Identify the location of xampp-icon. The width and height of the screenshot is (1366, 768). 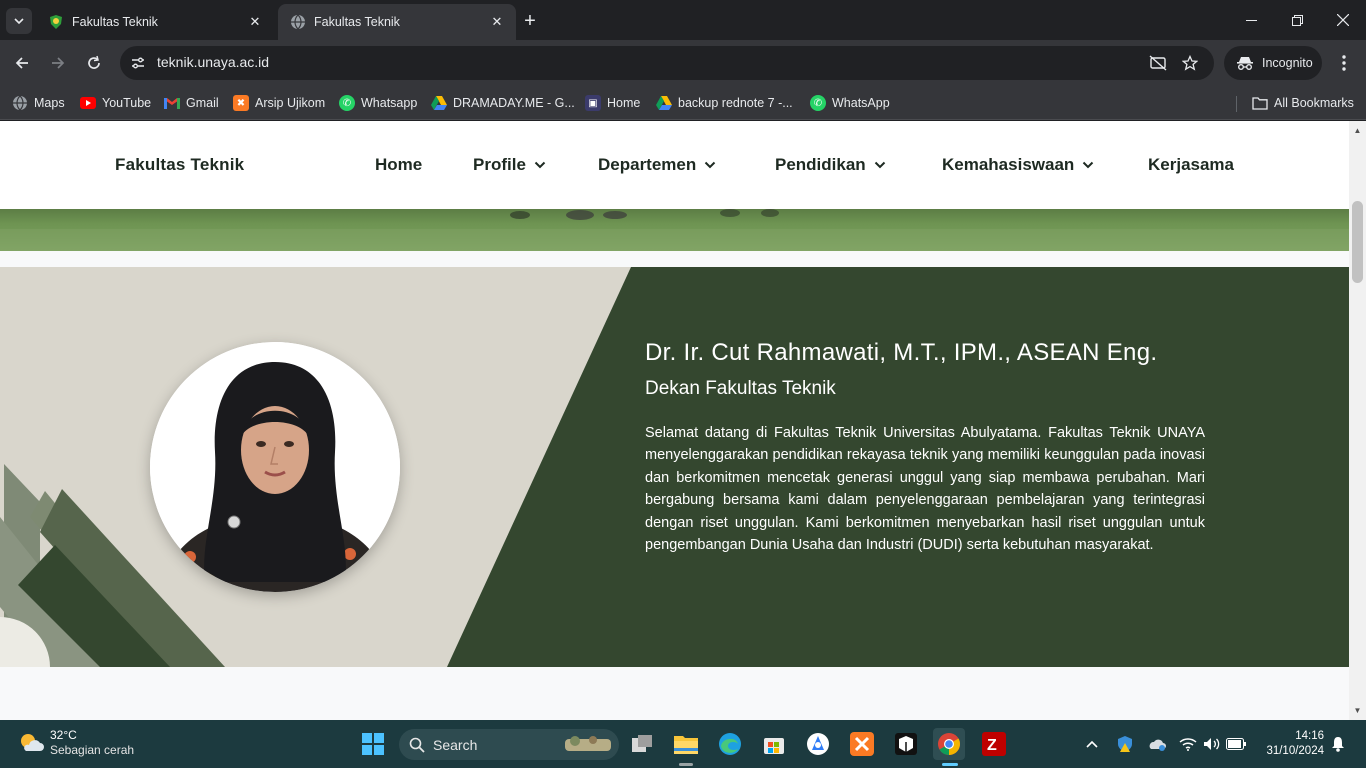
(862, 744).